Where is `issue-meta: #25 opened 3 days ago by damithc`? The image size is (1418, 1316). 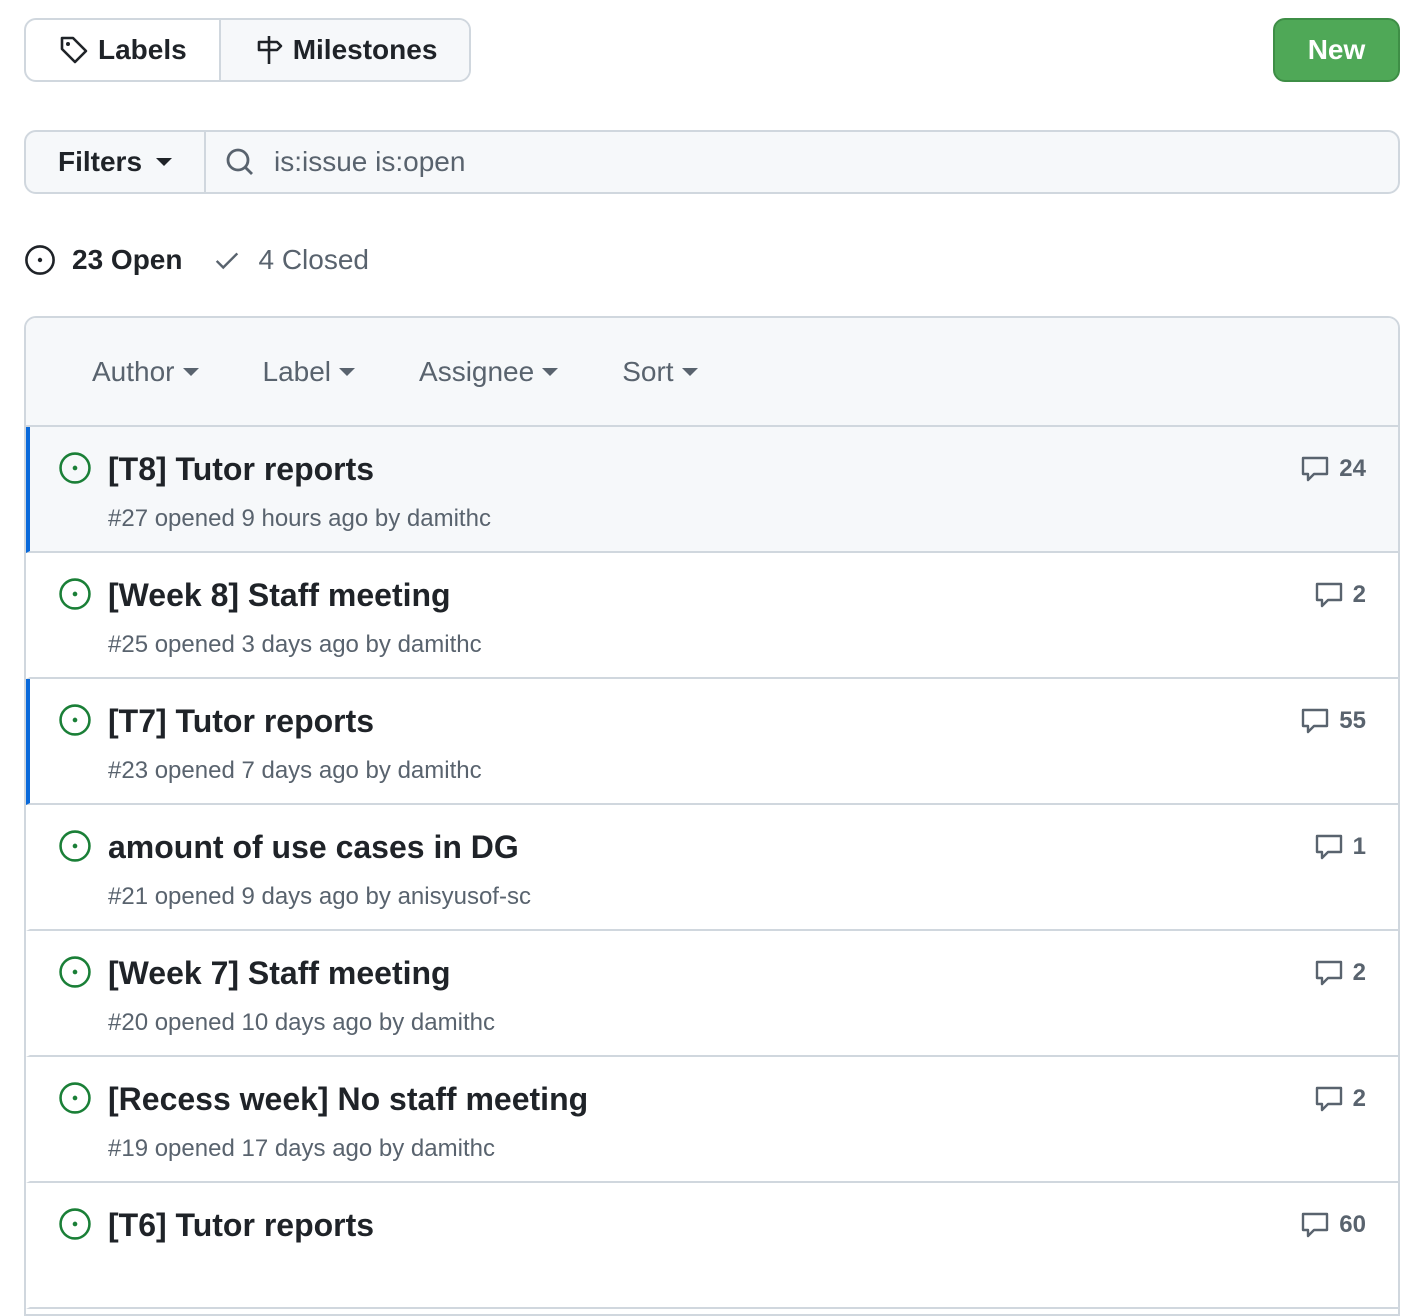 issue-meta: #25 opened 3 days ago by damithc is located at coordinates (295, 644).